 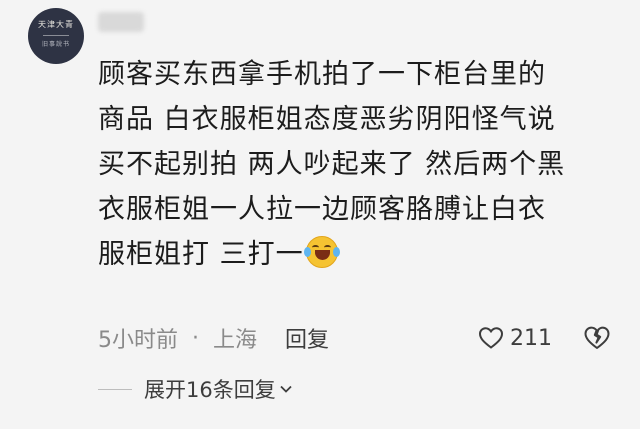 I want to click on broken-heart-icon, so click(x=597, y=337).